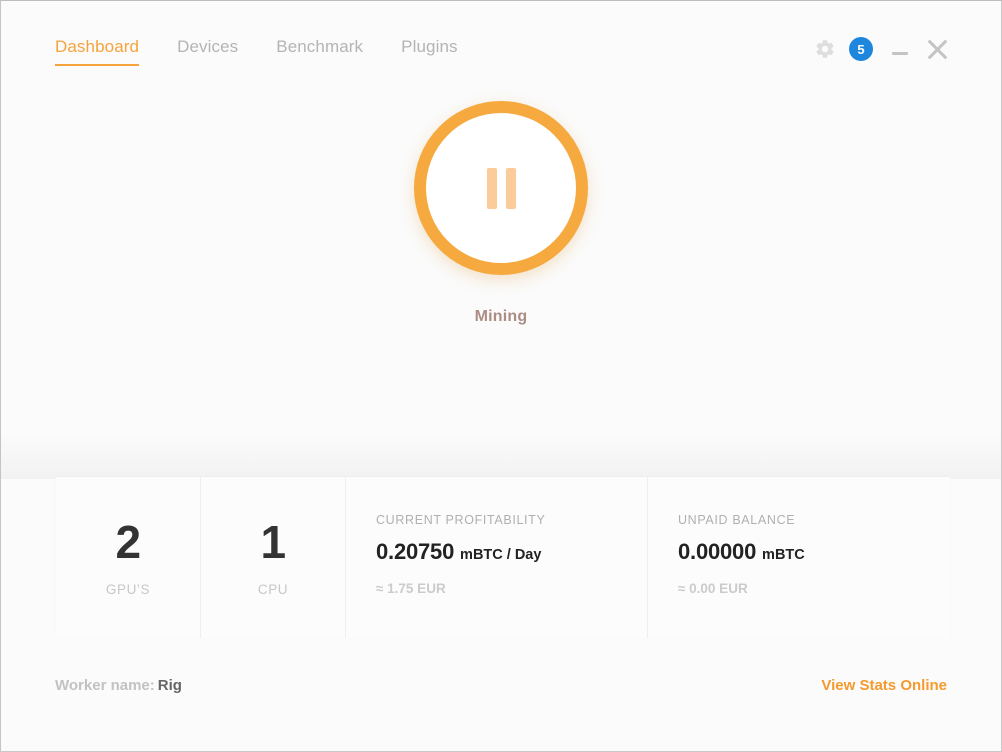  What do you see at coordinates (884, 685) in the screenshot?
I see `view-stats-online-link: View Stats Online` at bounding box center [884, 685].